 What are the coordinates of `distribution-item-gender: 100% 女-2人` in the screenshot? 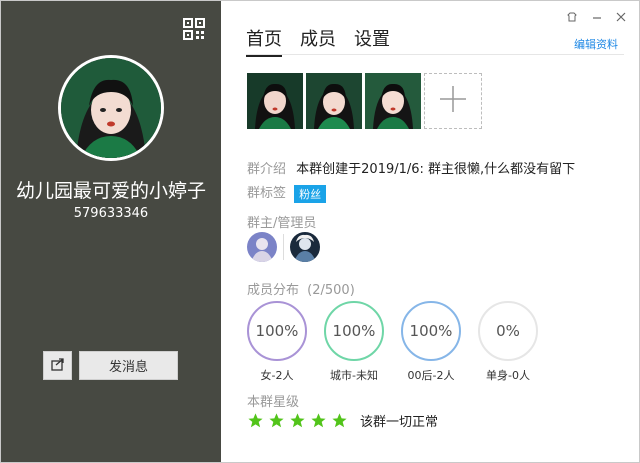 It's located at (277, 342).